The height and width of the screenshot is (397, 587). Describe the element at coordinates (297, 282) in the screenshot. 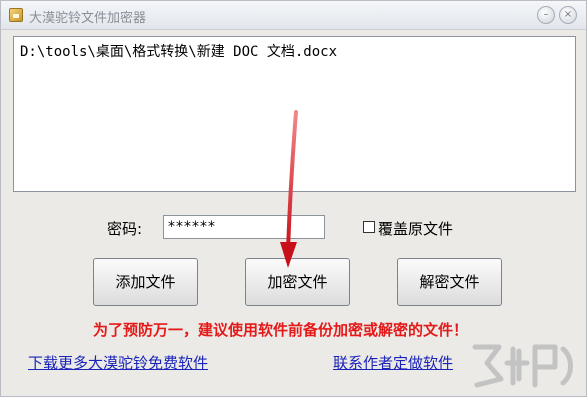

I see `encrypt-file-button: 加密文件` at that location.